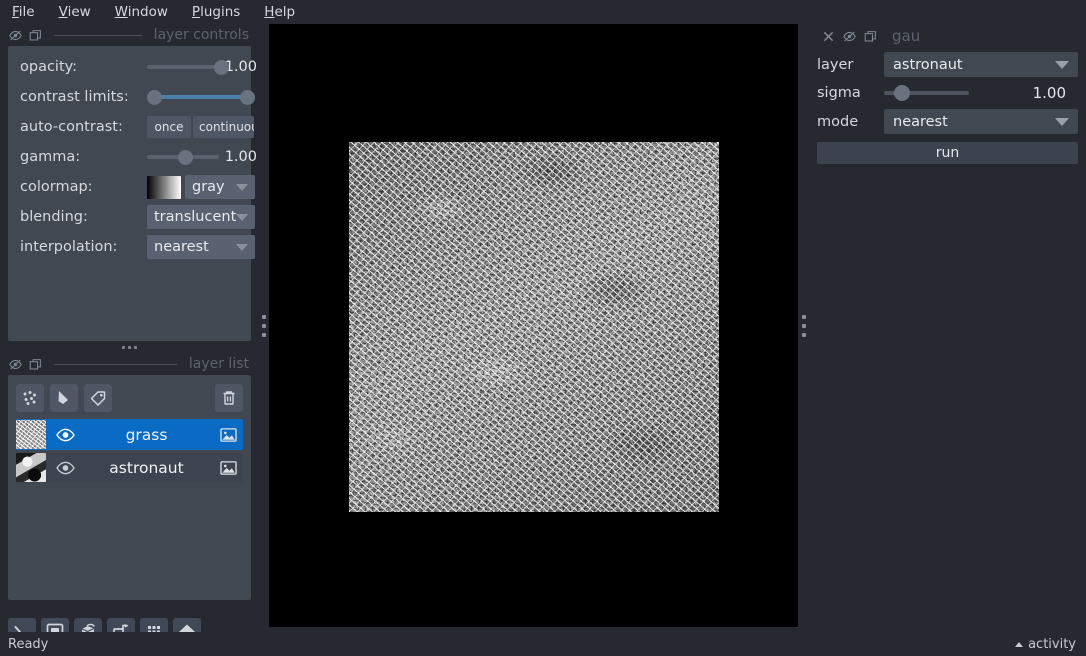 This screenshot has height=656, width=1086. I want to click on plugin-mode-label: mode, so click(838, 121).